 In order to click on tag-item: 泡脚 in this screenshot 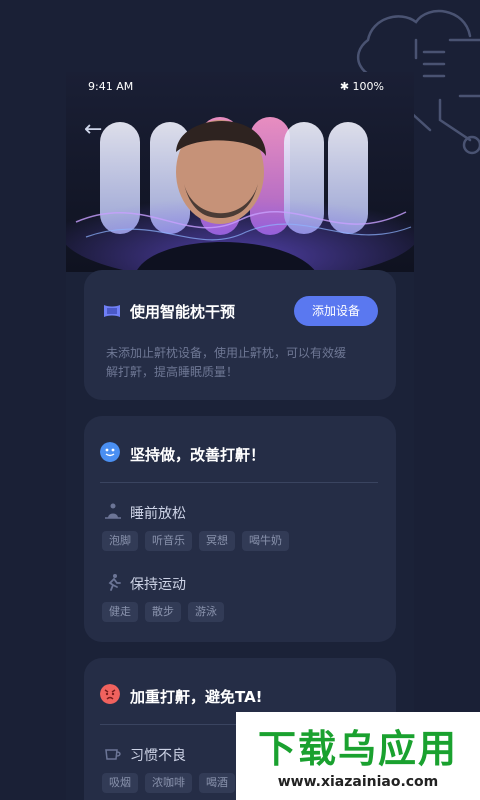, I will do `click(120, 541)`.